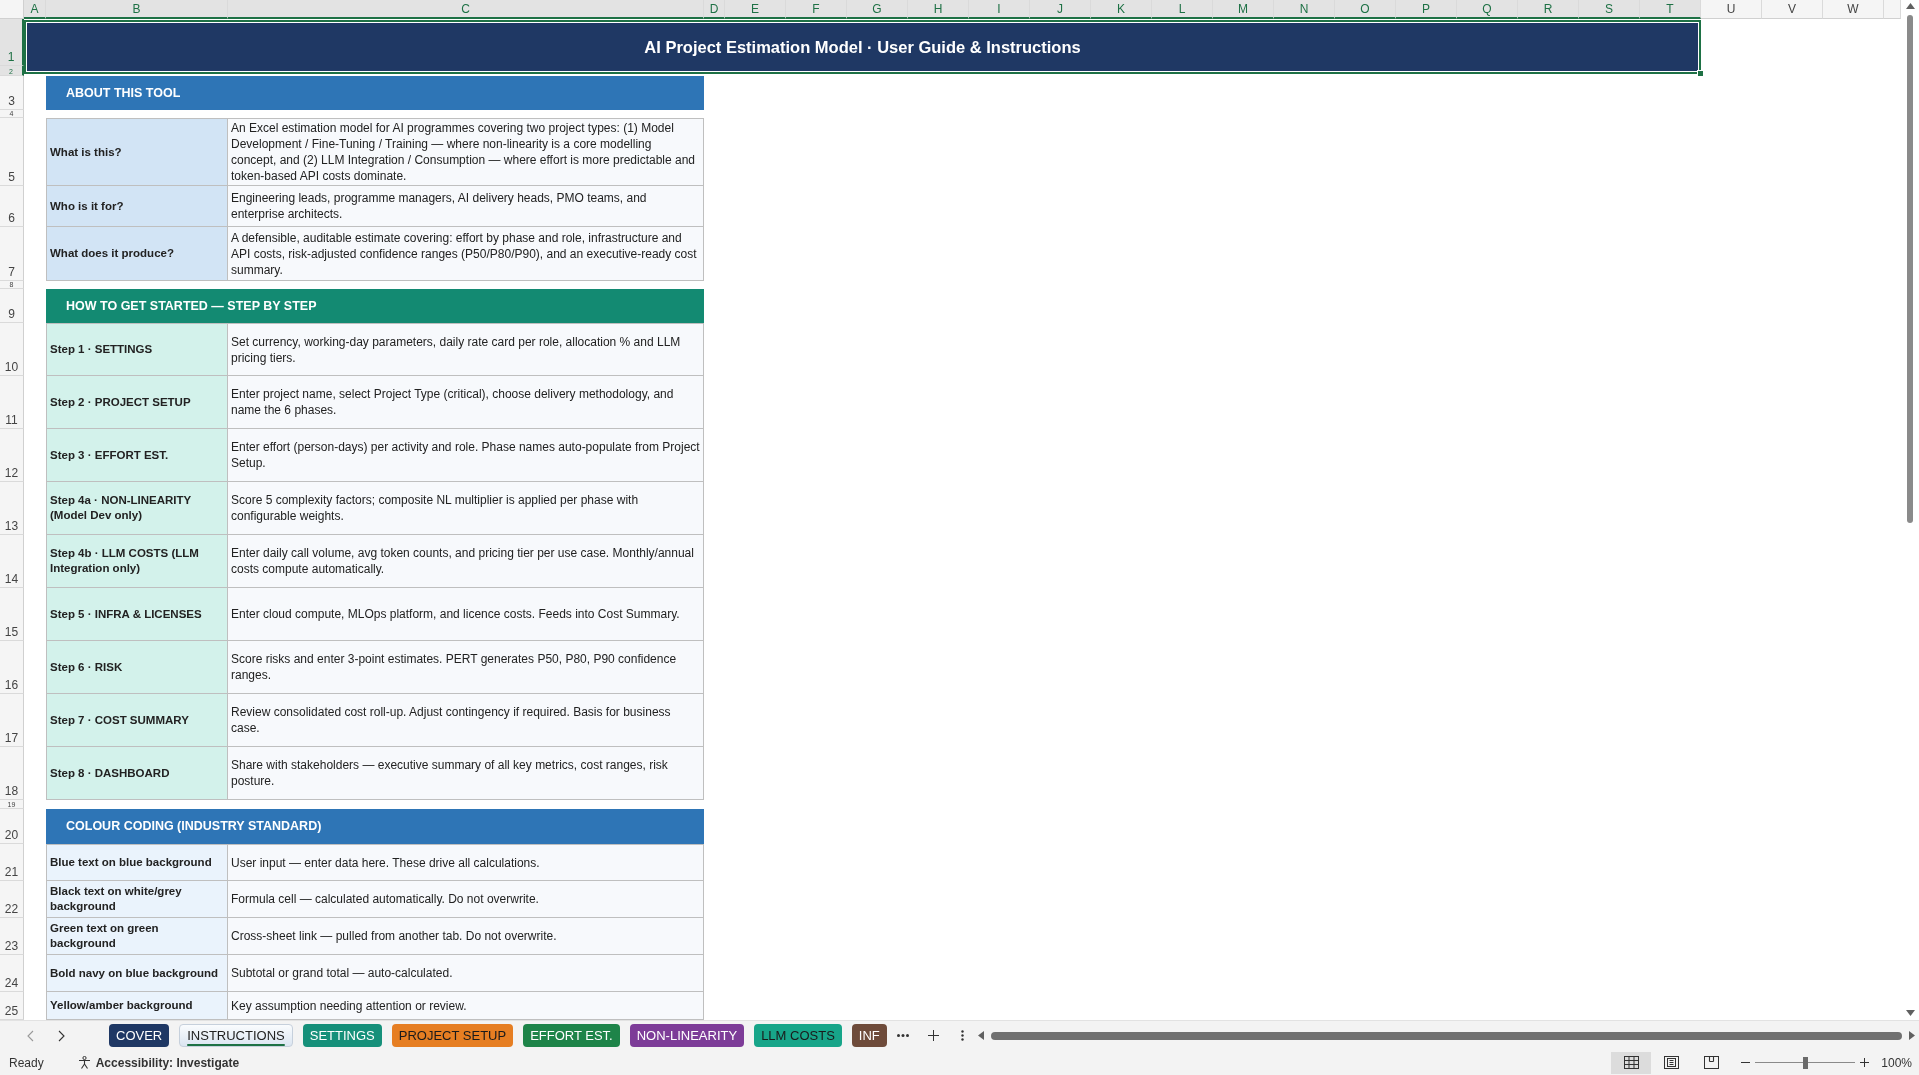  Describe the element at coordinates (1060, 9) in the screenshot. I see `column-header: J` at that location.